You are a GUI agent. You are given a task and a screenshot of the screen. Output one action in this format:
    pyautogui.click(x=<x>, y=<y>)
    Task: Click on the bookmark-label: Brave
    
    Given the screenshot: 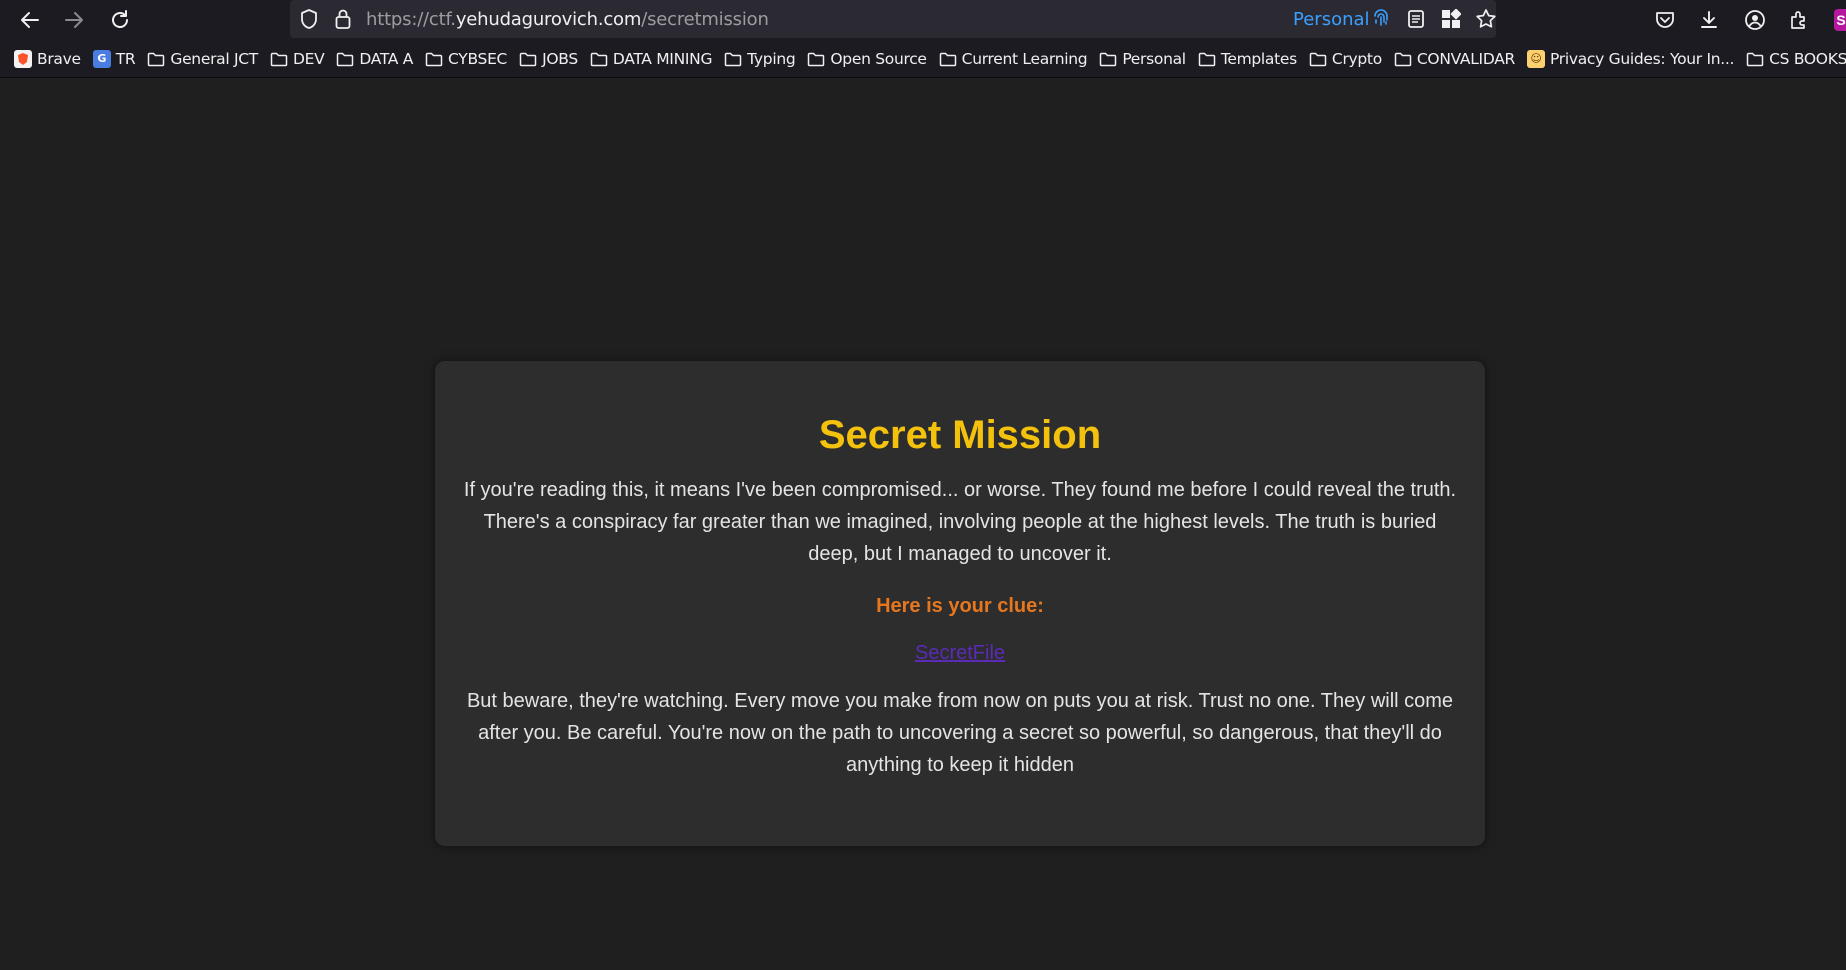 What is the action you would take?
    pyautogui.click(x=59, y=58)
    